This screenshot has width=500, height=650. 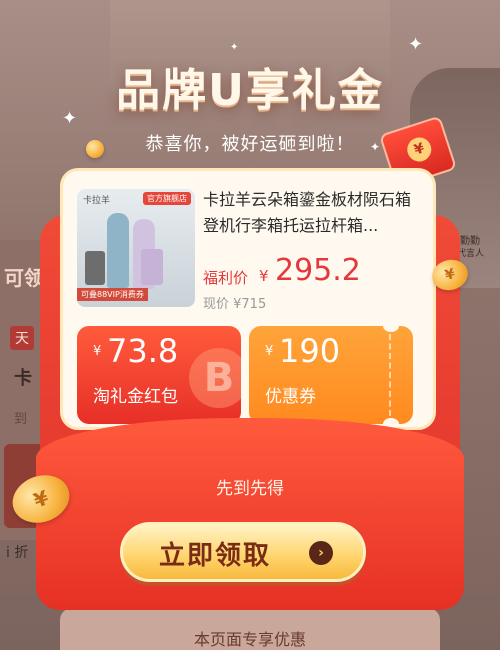 What do you see at coordinates (23, 378) in the screenshot?
I see `background-left-letter: 卡` at bounding box center [23, 378].